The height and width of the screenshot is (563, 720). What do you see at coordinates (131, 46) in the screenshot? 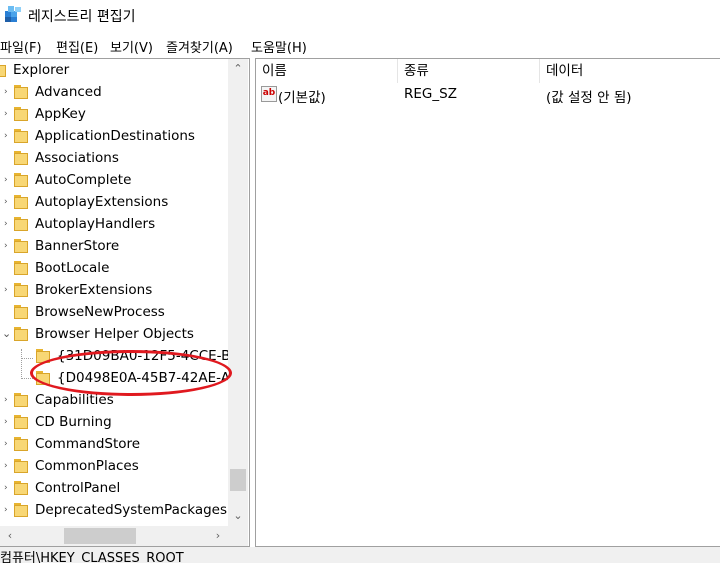
I see `menu-view: 보기(V)` at bounding box center [131, 46].